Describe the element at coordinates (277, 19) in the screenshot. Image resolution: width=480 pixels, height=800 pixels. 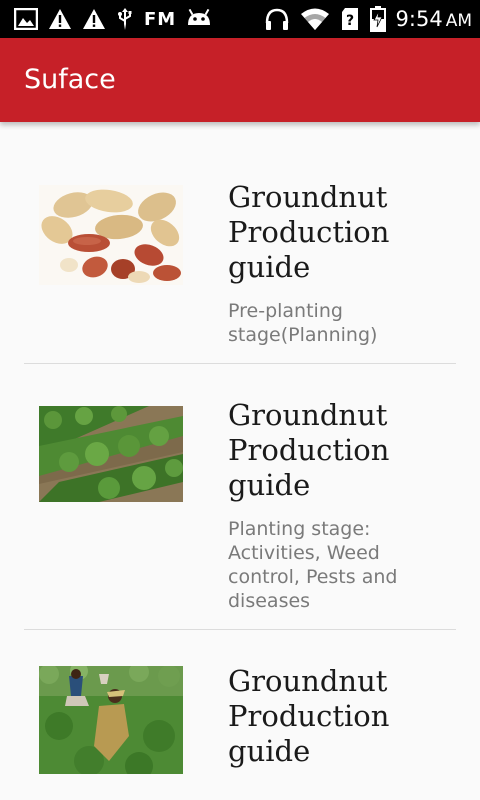
I see `headphones-icon` at that location.